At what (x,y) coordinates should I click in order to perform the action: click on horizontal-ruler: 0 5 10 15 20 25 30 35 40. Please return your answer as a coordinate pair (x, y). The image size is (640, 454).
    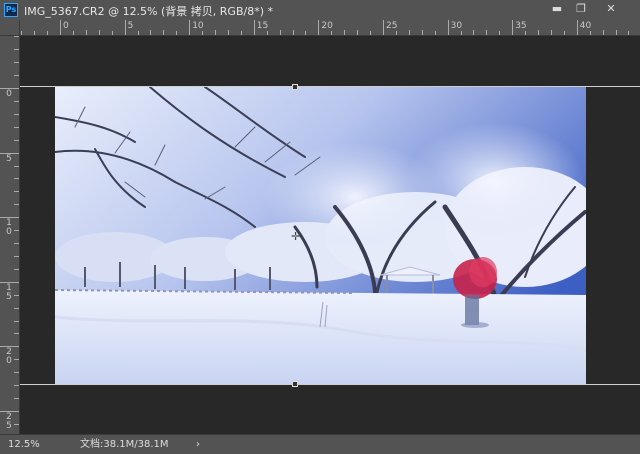
    Looking at the image, I should click on (330, 28).